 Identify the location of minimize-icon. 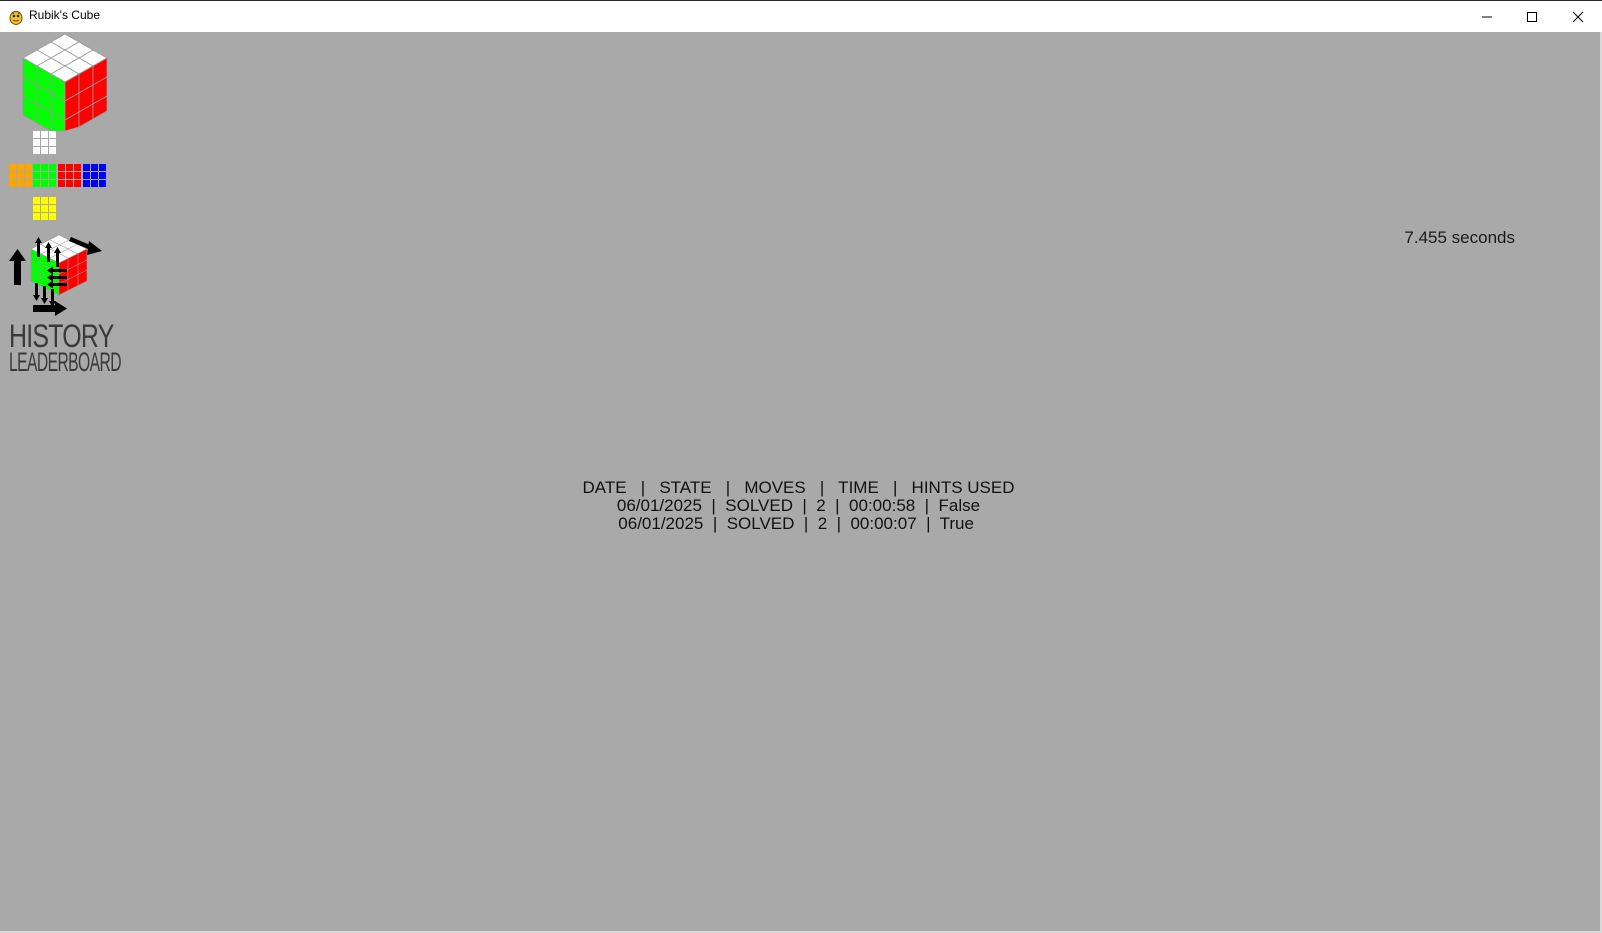
(1487, 17).